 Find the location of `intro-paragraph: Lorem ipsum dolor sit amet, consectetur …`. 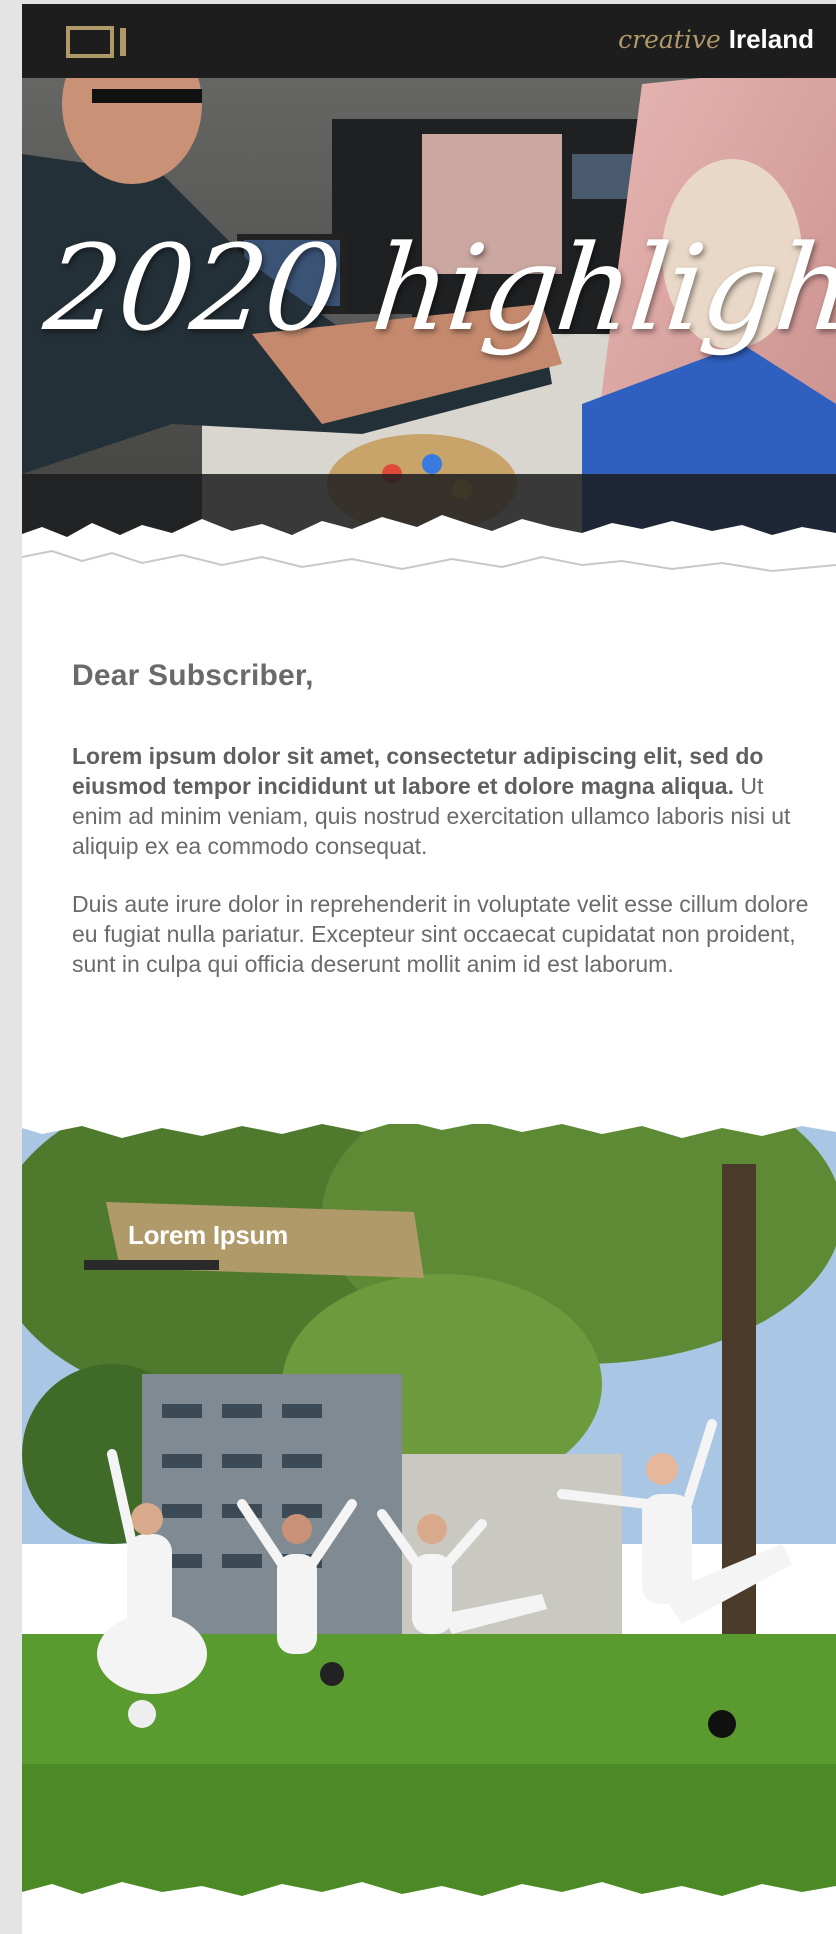

intro-paragraph: Lorem ipsum dolor sit amet, consectetur … is located at coordinates (442, 801).